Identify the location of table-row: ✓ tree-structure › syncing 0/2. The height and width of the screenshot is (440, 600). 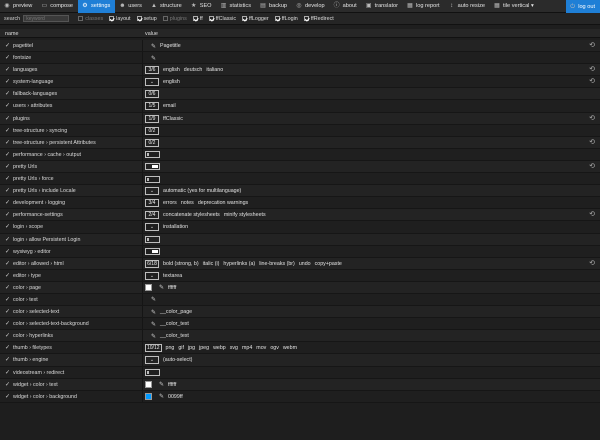
(300, 130).